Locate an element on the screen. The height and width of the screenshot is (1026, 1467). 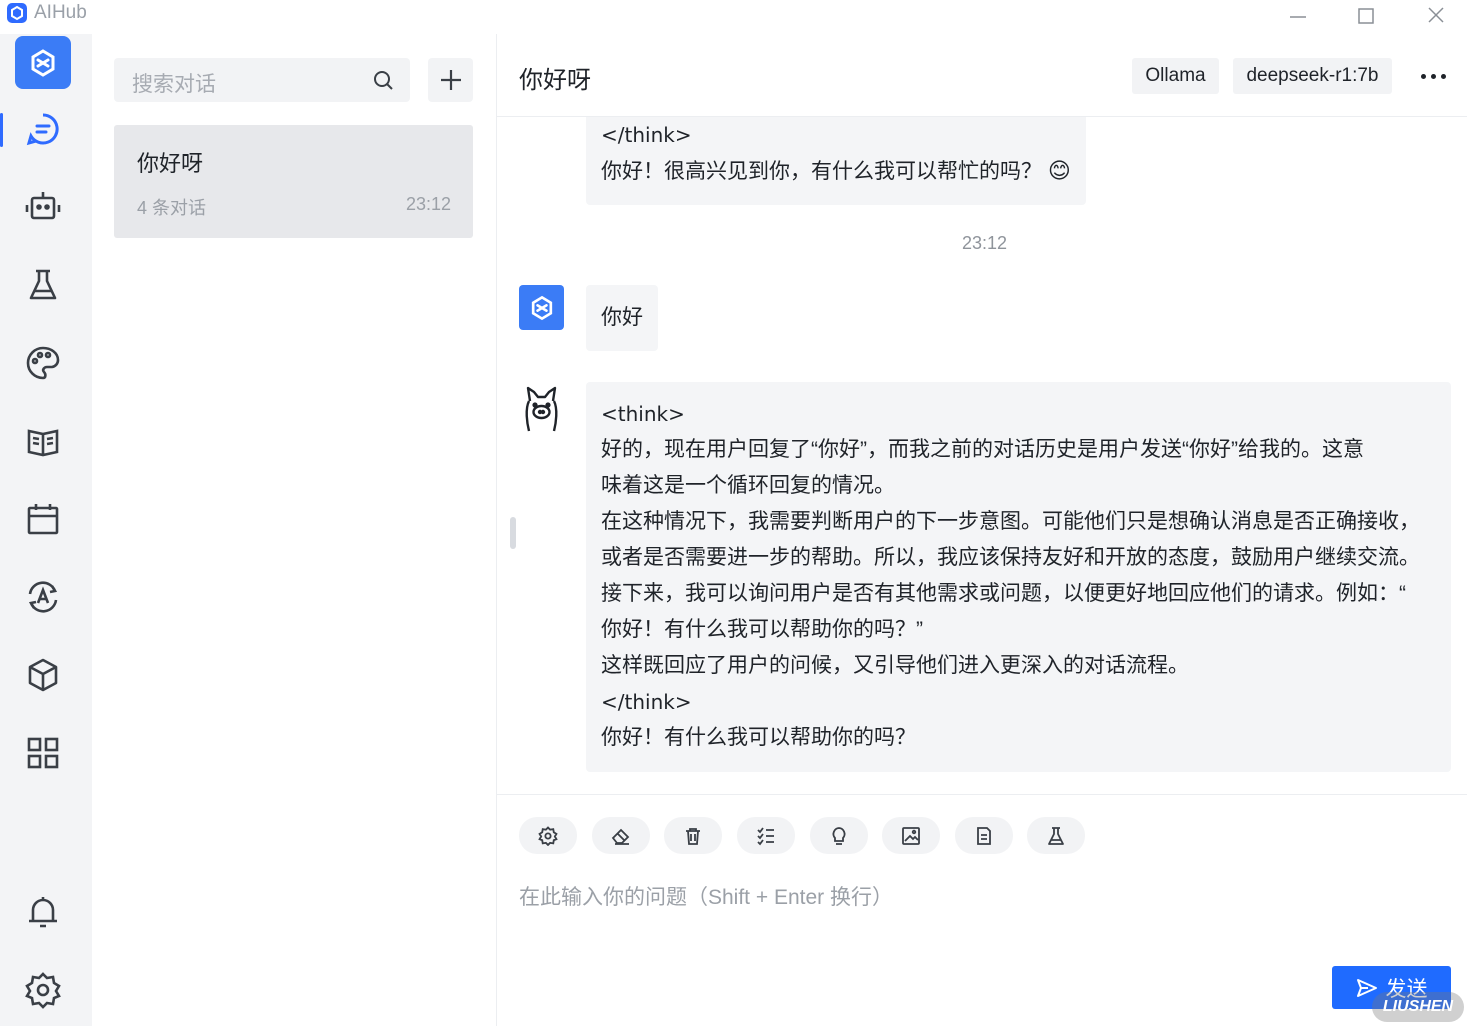
close-button is located at coordinates (1434, 15).